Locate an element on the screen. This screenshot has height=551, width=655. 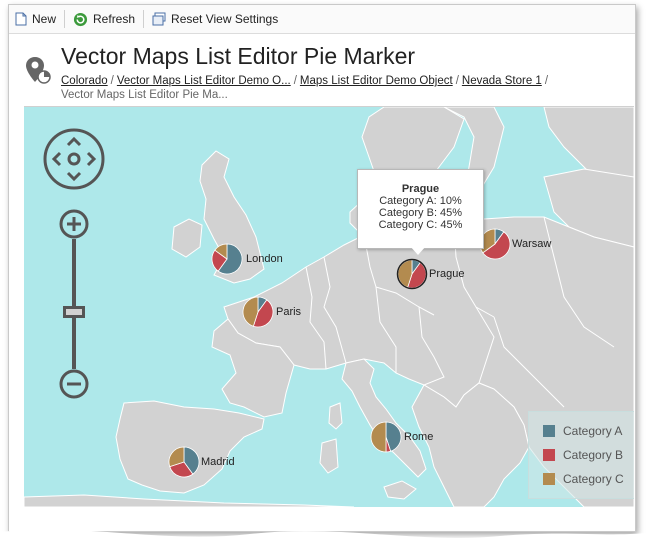
new-document-icon is located at coordinates (21, 19).